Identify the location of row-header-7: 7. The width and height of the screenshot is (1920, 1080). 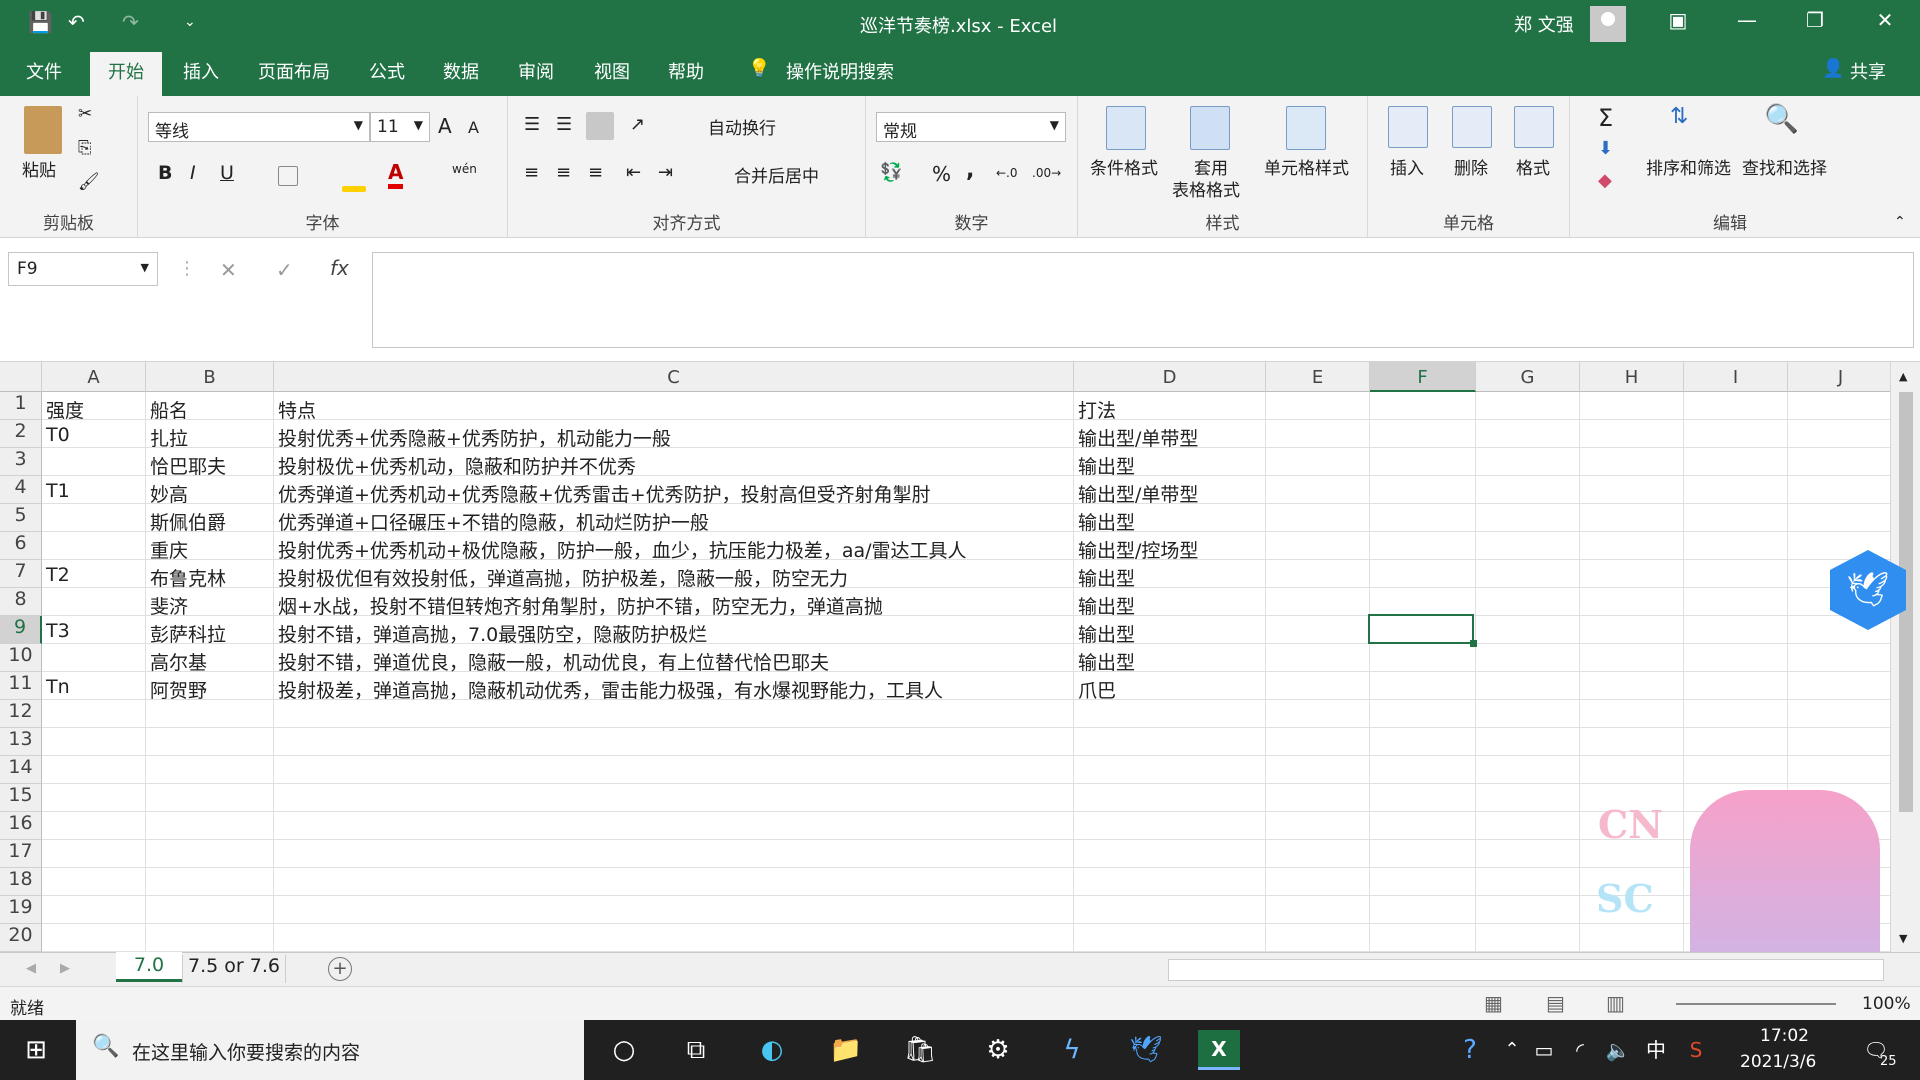
(21, 574).